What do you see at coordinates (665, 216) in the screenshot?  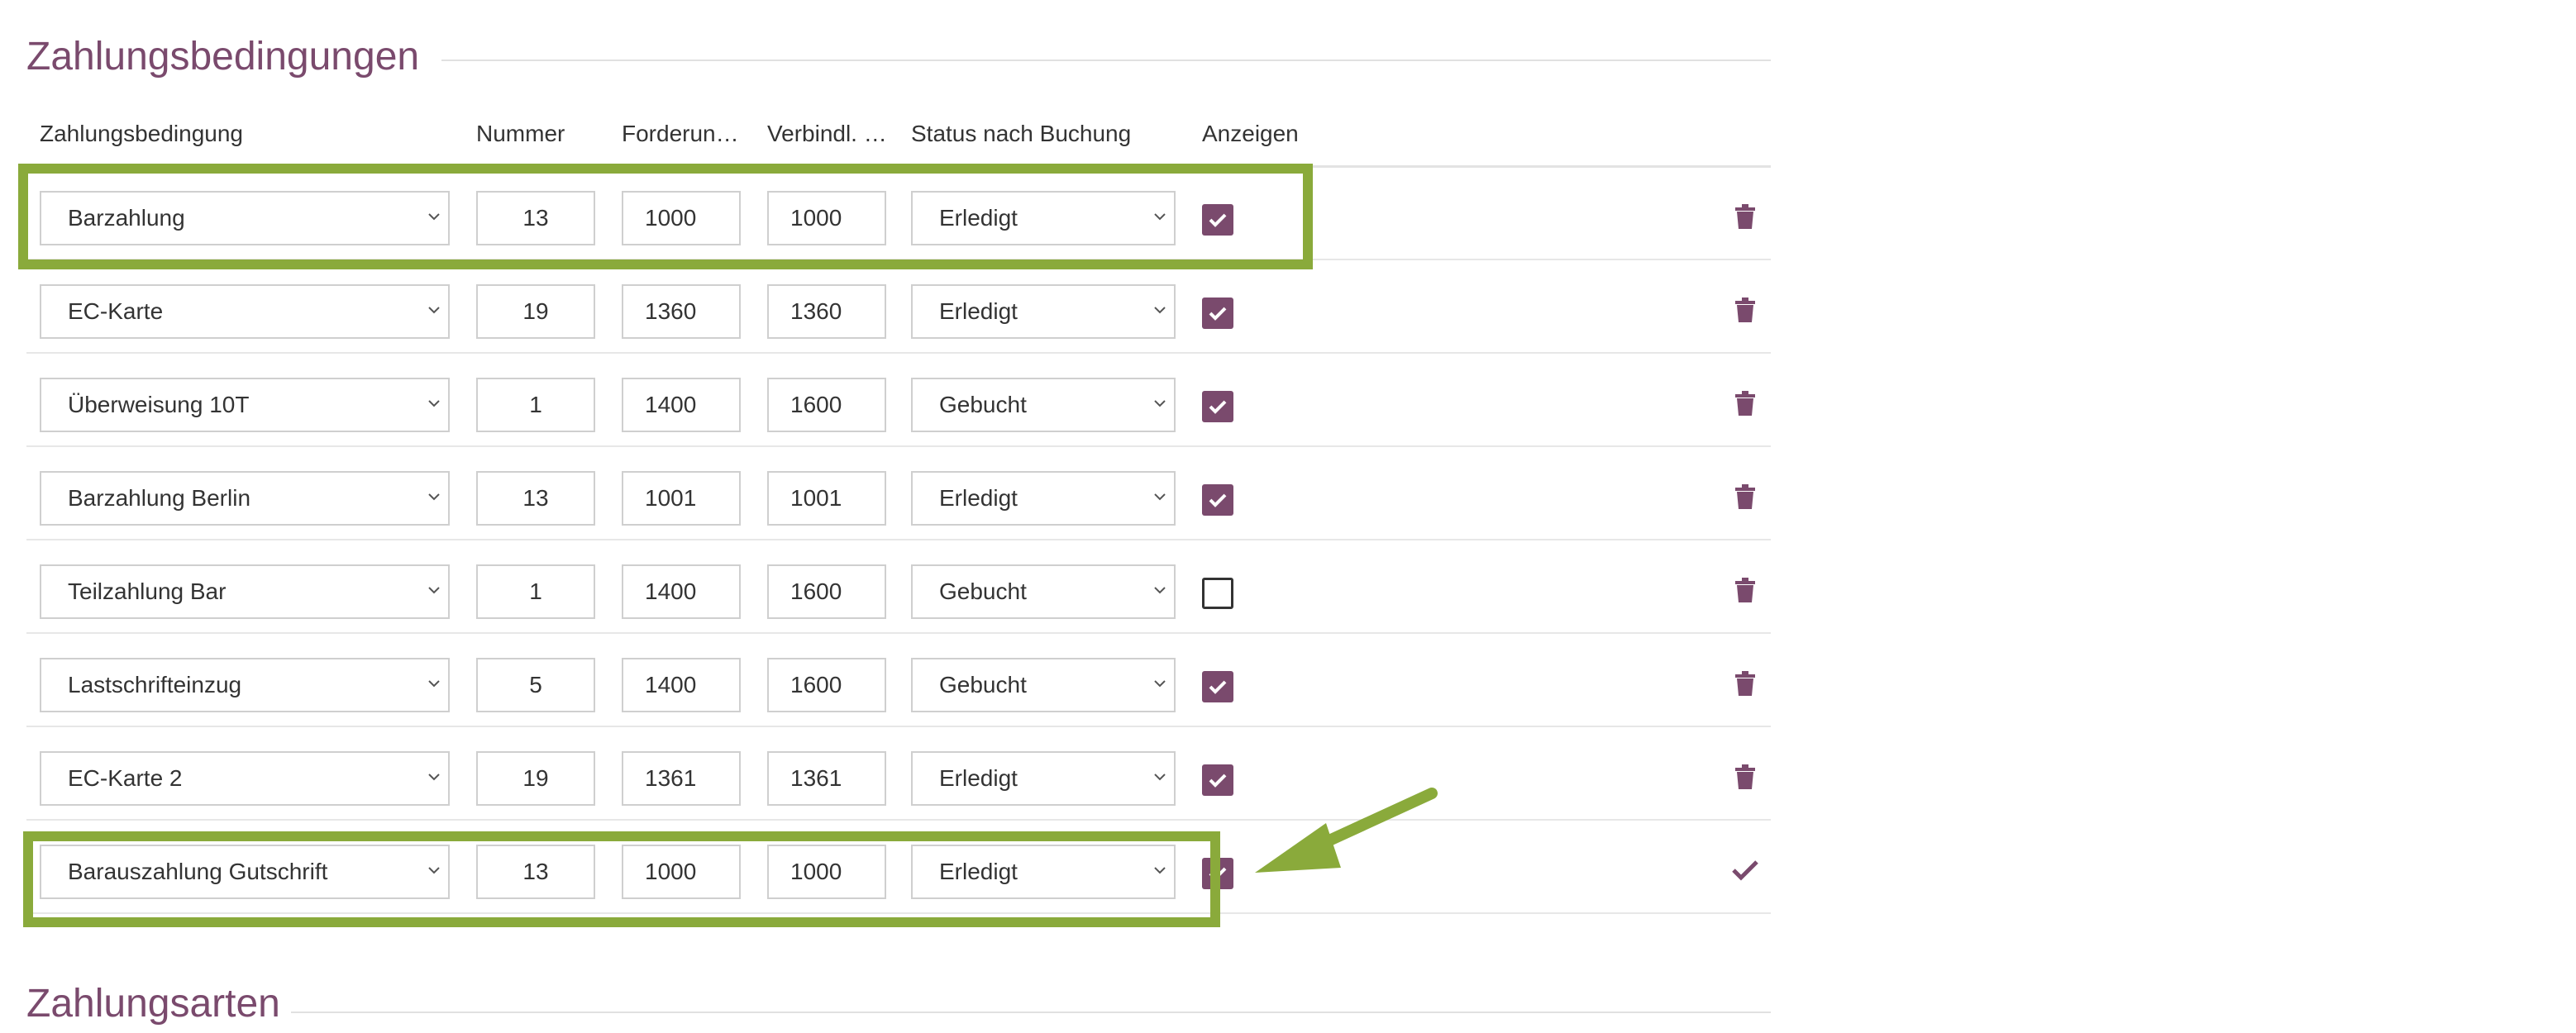 I see `highlight-box-first-row` at bounding box center [665, 216].